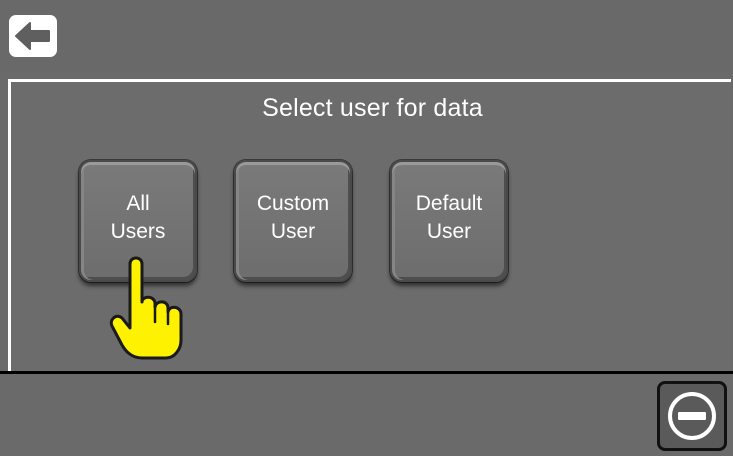 Image resolution: width=733 pixels, height=456 pixels. I want to click on arrow-left-icon, so click(32, 36).